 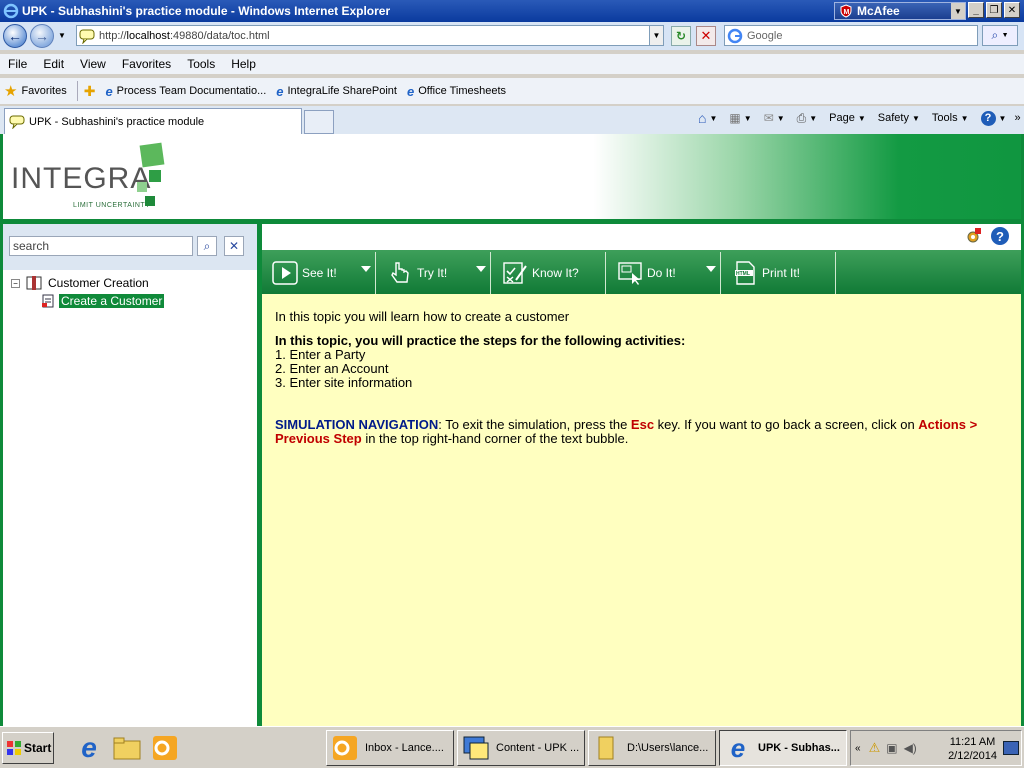 I want to click on magnifier-icon: ⌕, so click(x=995, y=35).